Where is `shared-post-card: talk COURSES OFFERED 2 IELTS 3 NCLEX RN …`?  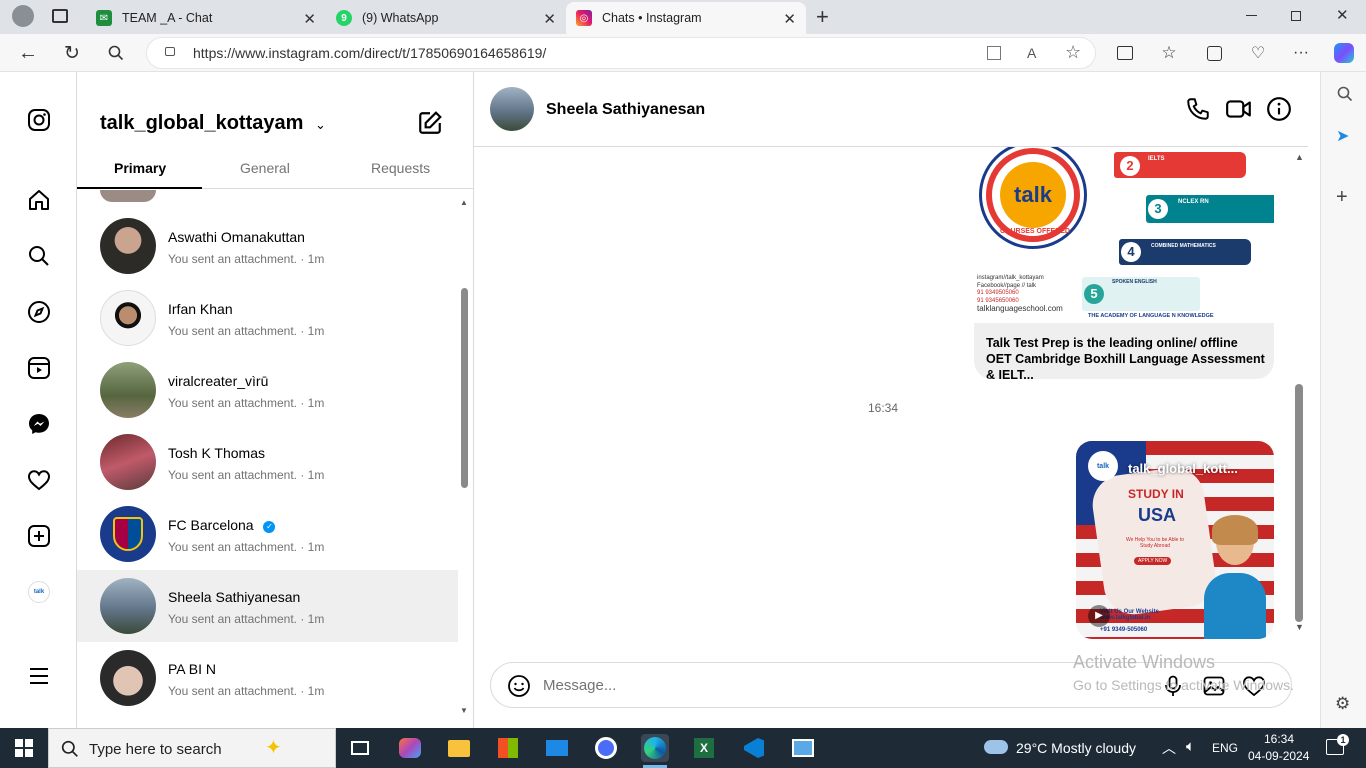
shared-post-card: talk COURSES OFFERED 2 IELTS 3 NCLEX RN … is located at coordinates (1124, 263).